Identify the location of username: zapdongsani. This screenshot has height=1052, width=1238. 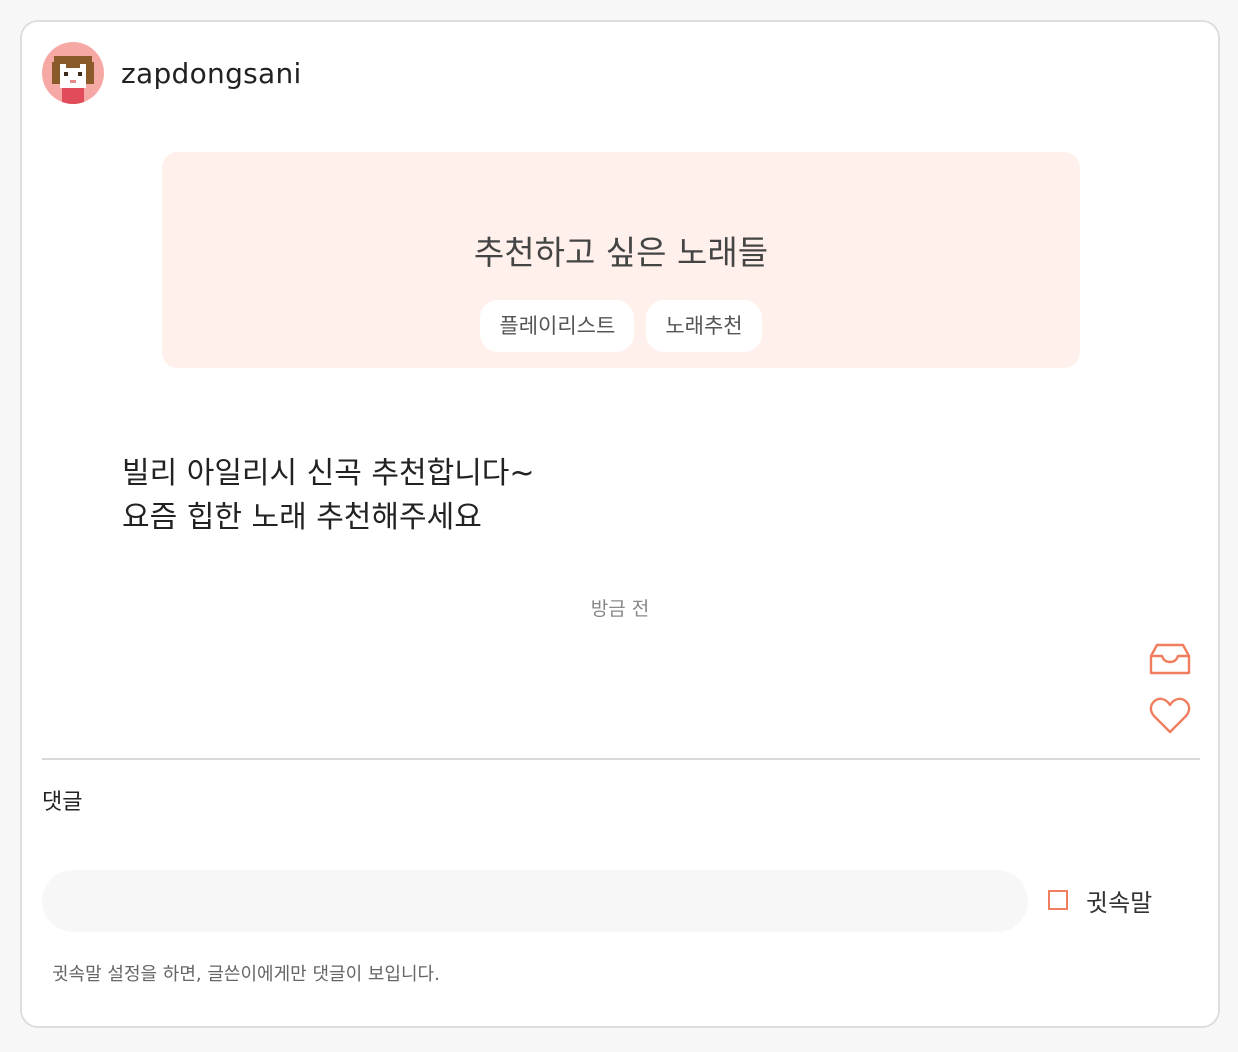
(211, 73).